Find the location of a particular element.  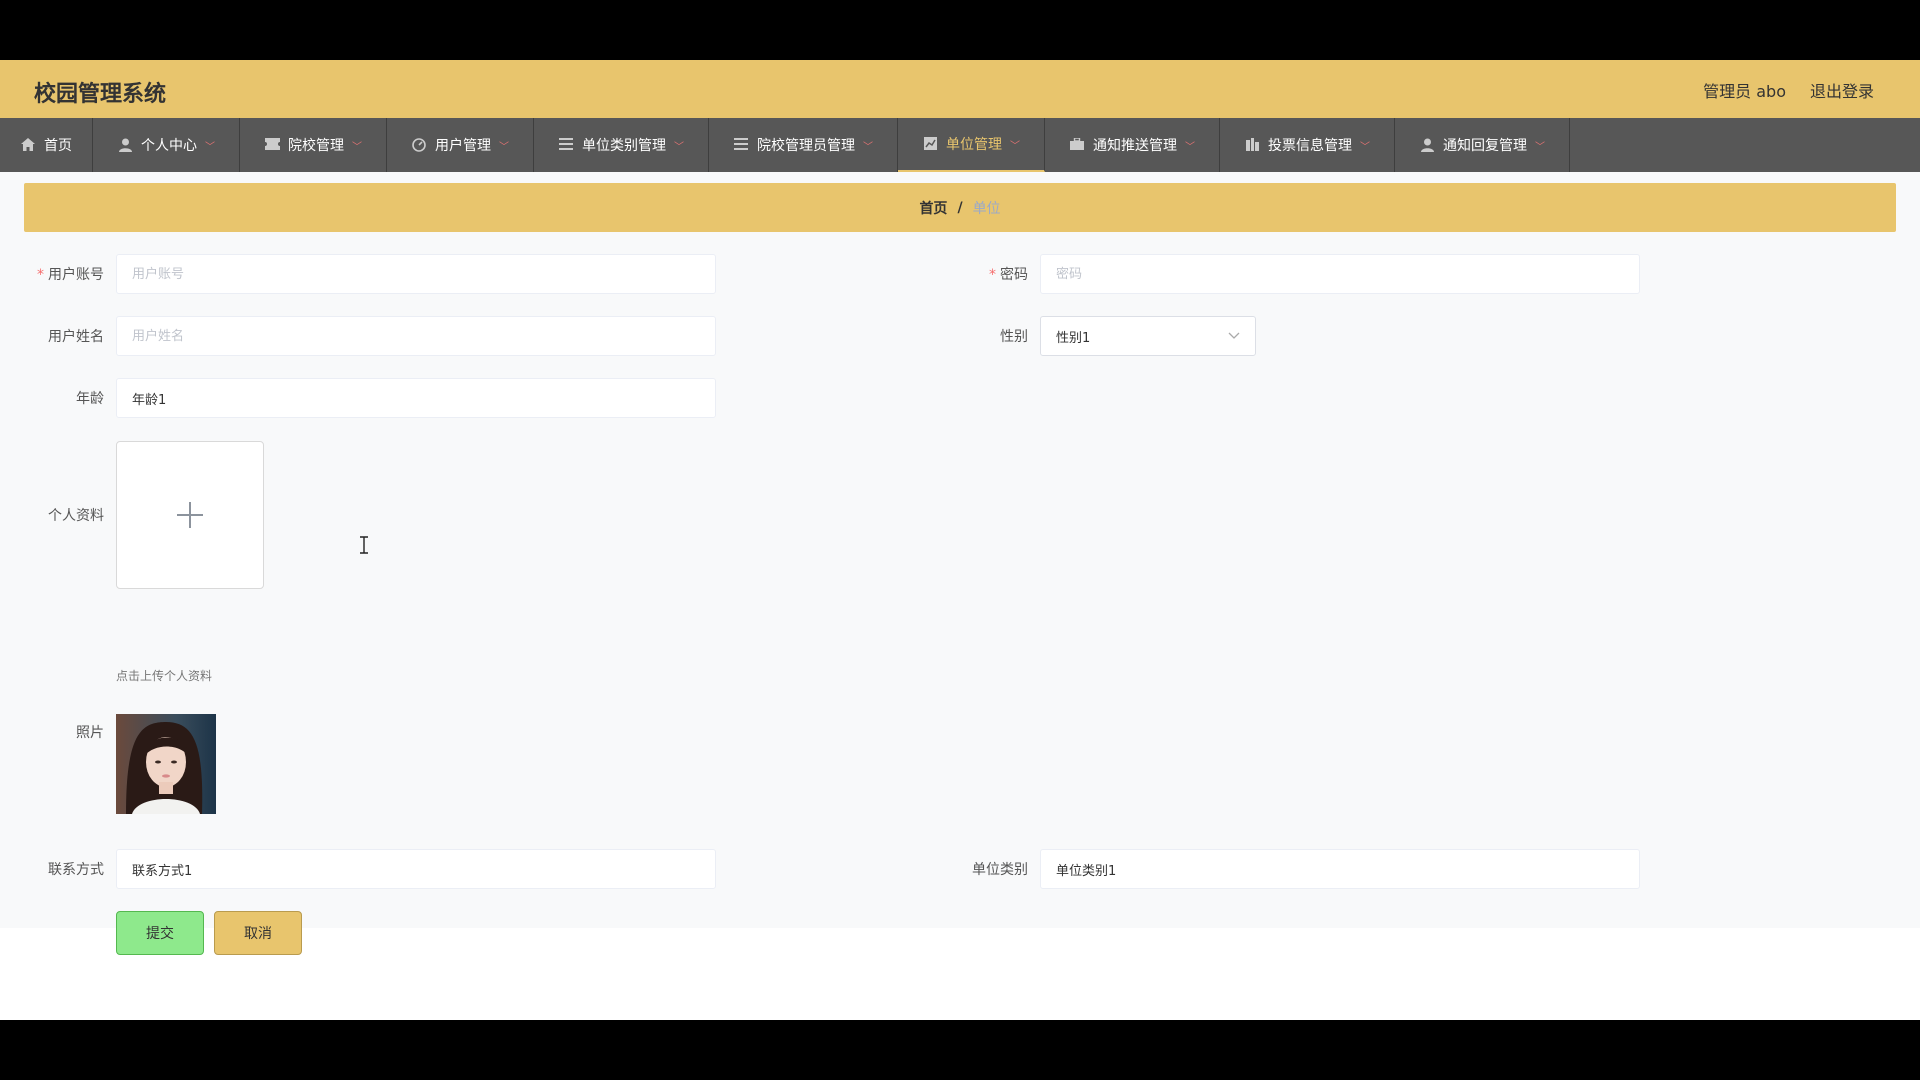

plus-icon is located at coordinates (190, 515).